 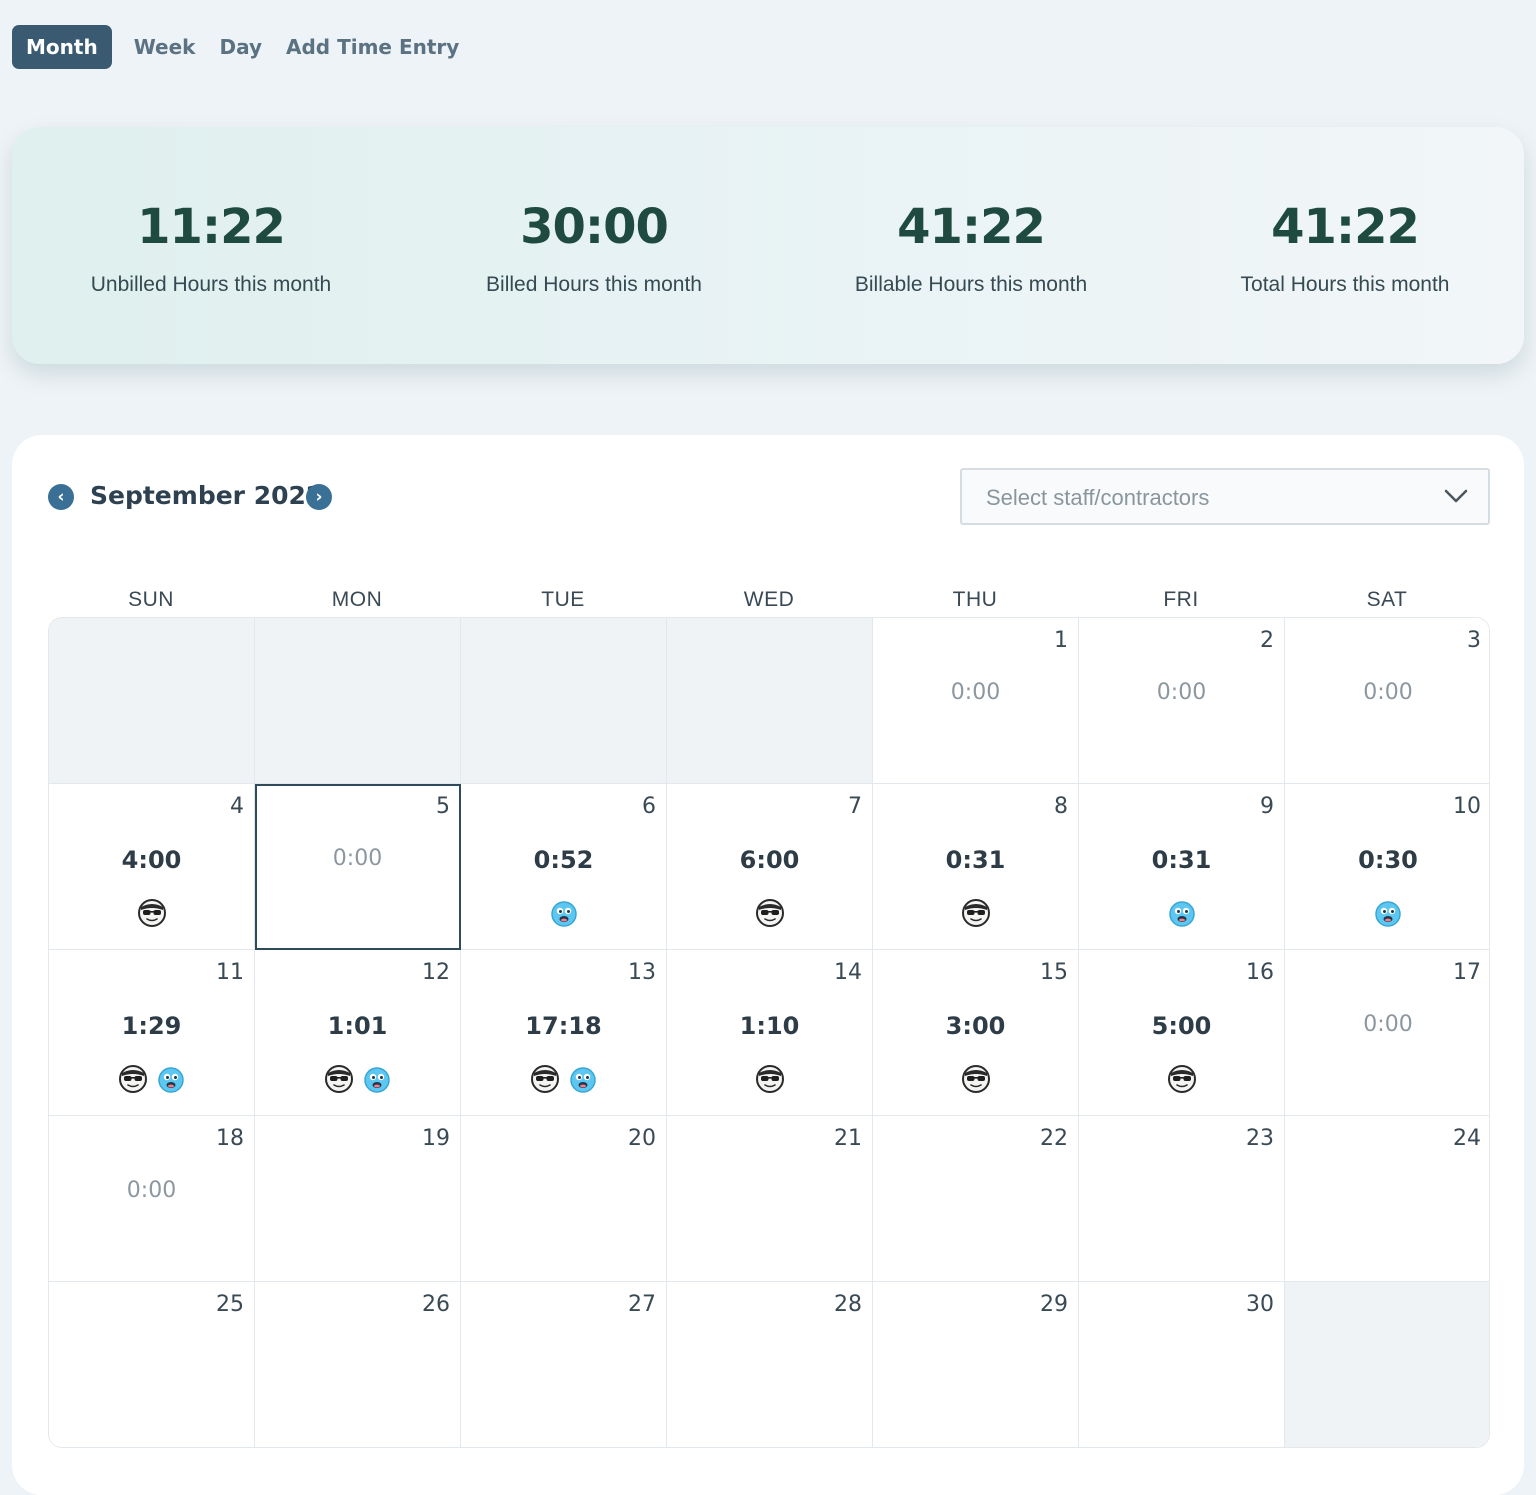 What do you see at coordinates (357, 599) in the screenshot?
I see `weekday-mon: MON` at bounding box center [357, 599].